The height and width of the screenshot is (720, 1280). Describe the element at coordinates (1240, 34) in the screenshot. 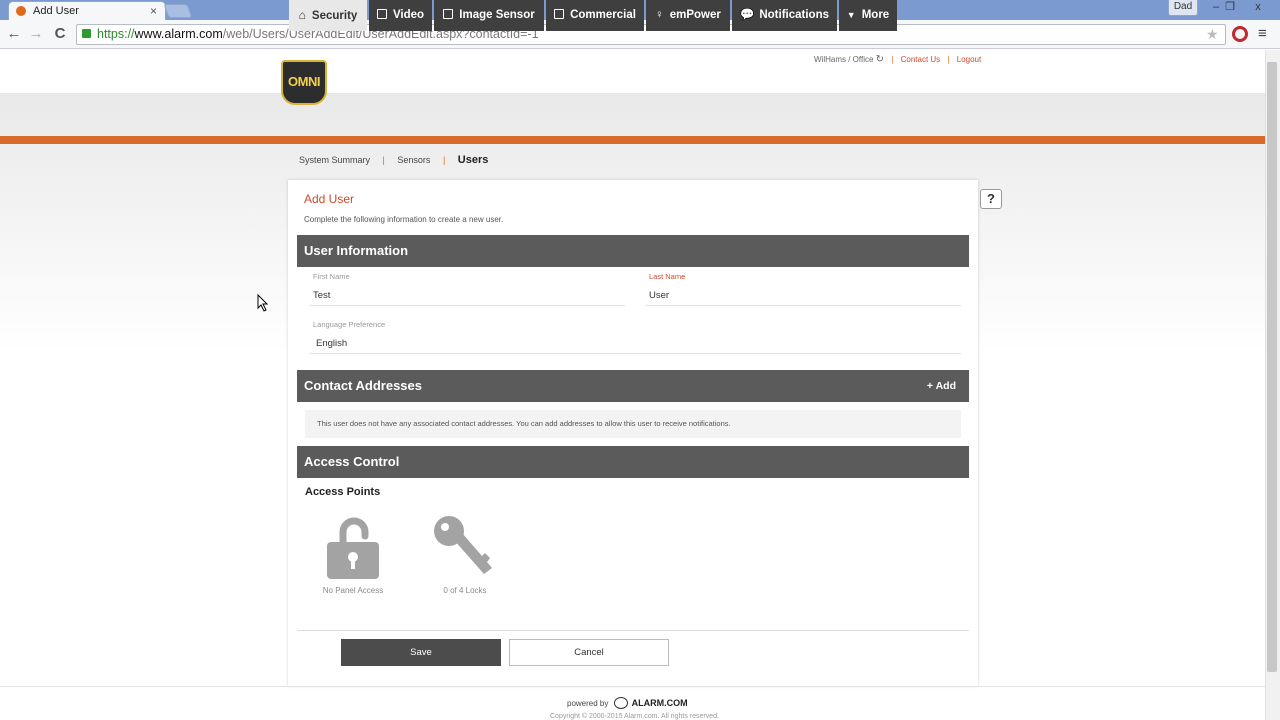

I see `extension-icon` at that location.